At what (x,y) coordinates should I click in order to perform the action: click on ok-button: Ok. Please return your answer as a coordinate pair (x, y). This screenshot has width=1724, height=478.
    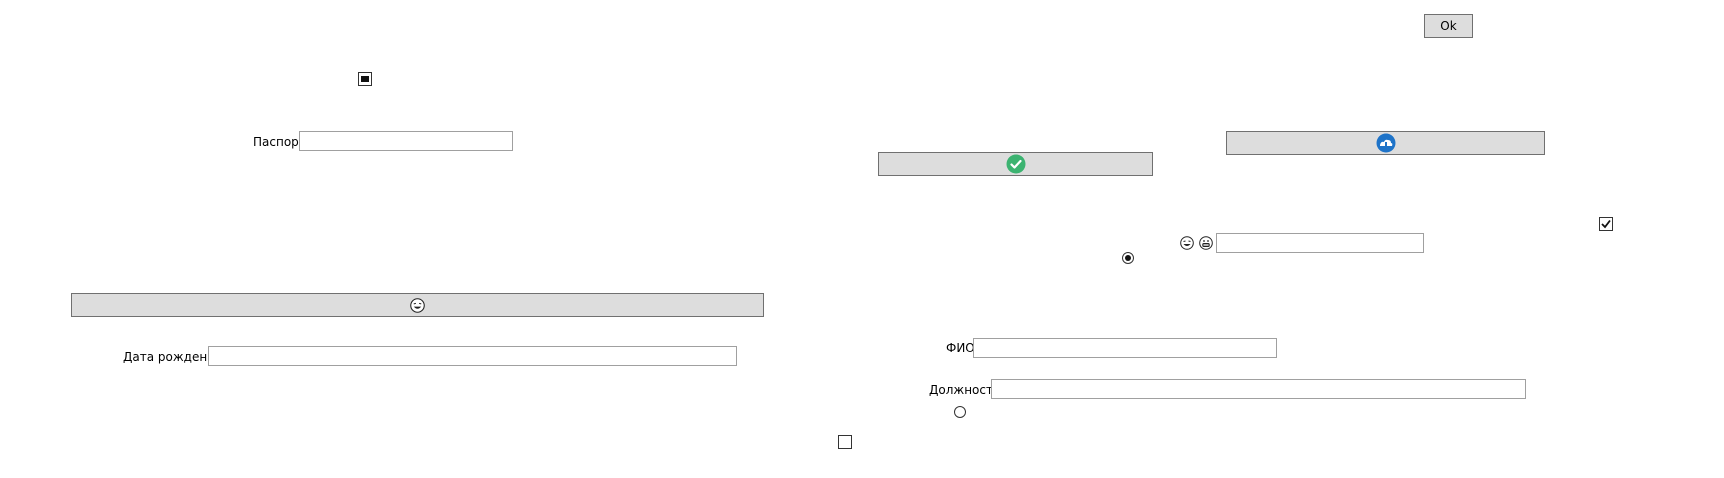
    Looking at the image, I should click on (1448, 26).